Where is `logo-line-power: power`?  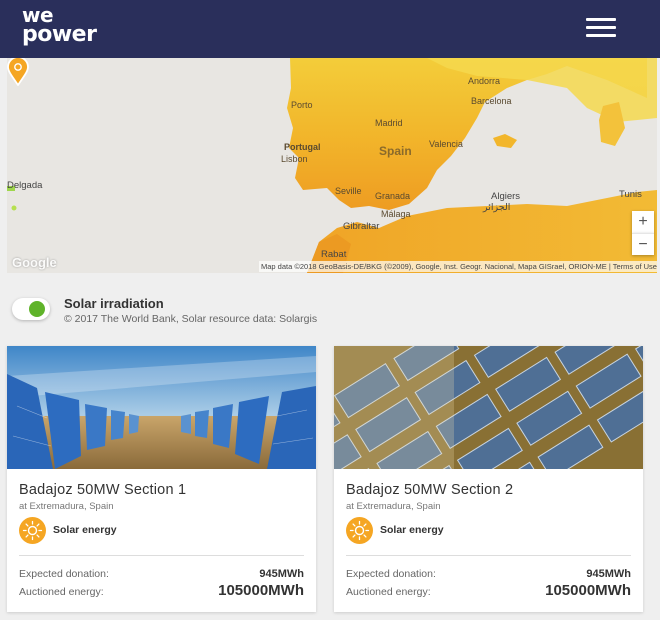 logo-line-power: power is located at coordinates (59, 34).